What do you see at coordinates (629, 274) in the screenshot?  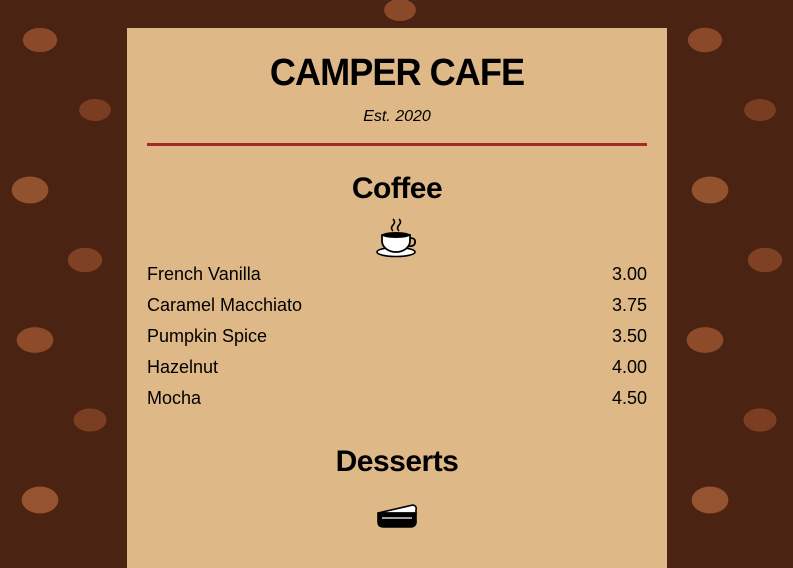 I see `item-price: 3.00` at bounding box center [629, 274].